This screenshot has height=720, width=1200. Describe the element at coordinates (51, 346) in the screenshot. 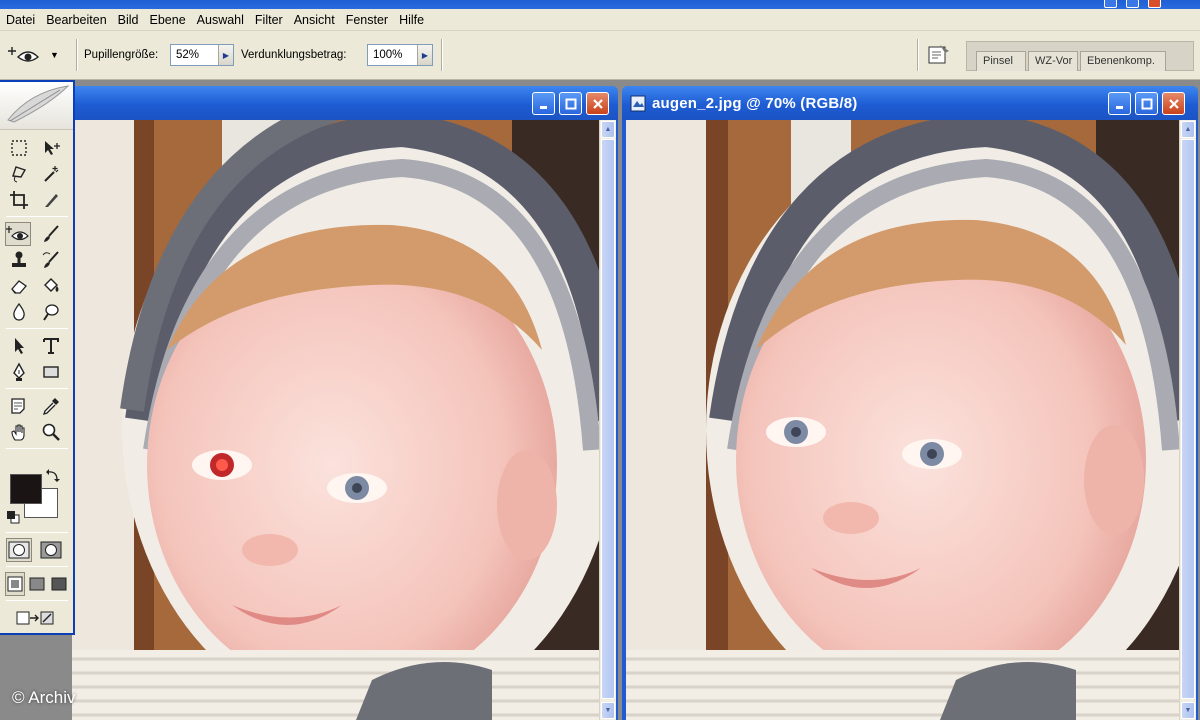

I see `type-tool` at that location.